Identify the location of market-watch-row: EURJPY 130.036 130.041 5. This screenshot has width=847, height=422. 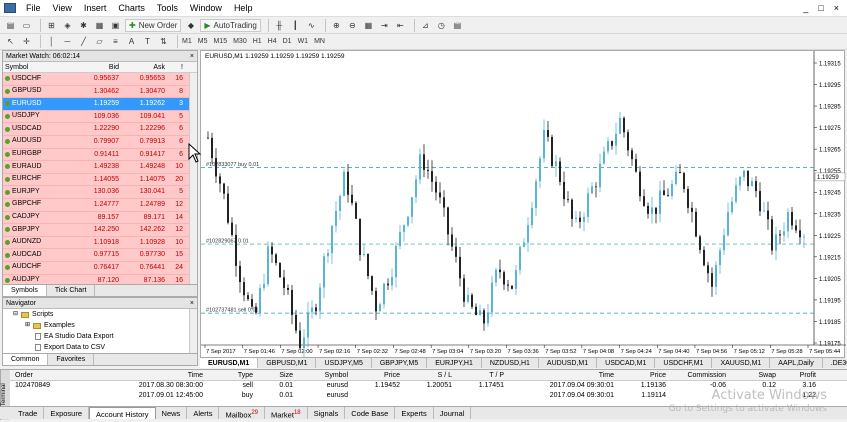
(100, 192).